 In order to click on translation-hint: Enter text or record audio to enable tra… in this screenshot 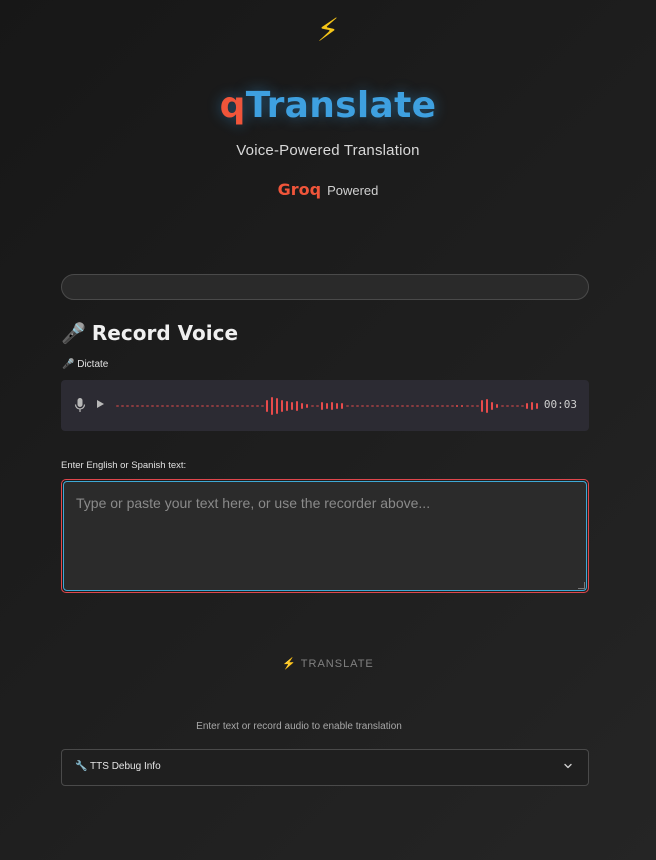, I will do `click(299, 726)`.